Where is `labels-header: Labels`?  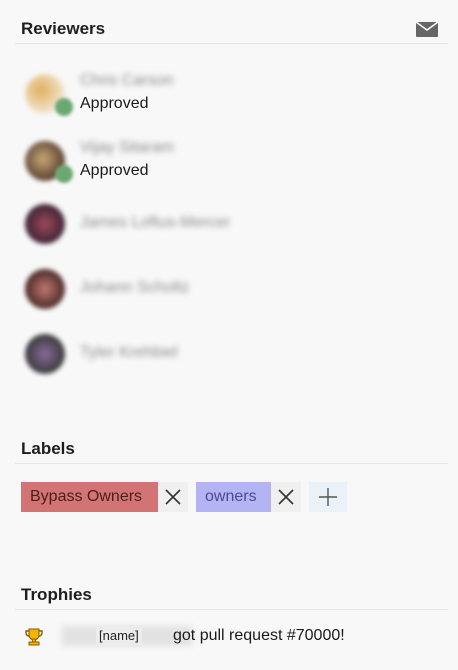
labels-header: Labels is located at coordinates (231, 447).